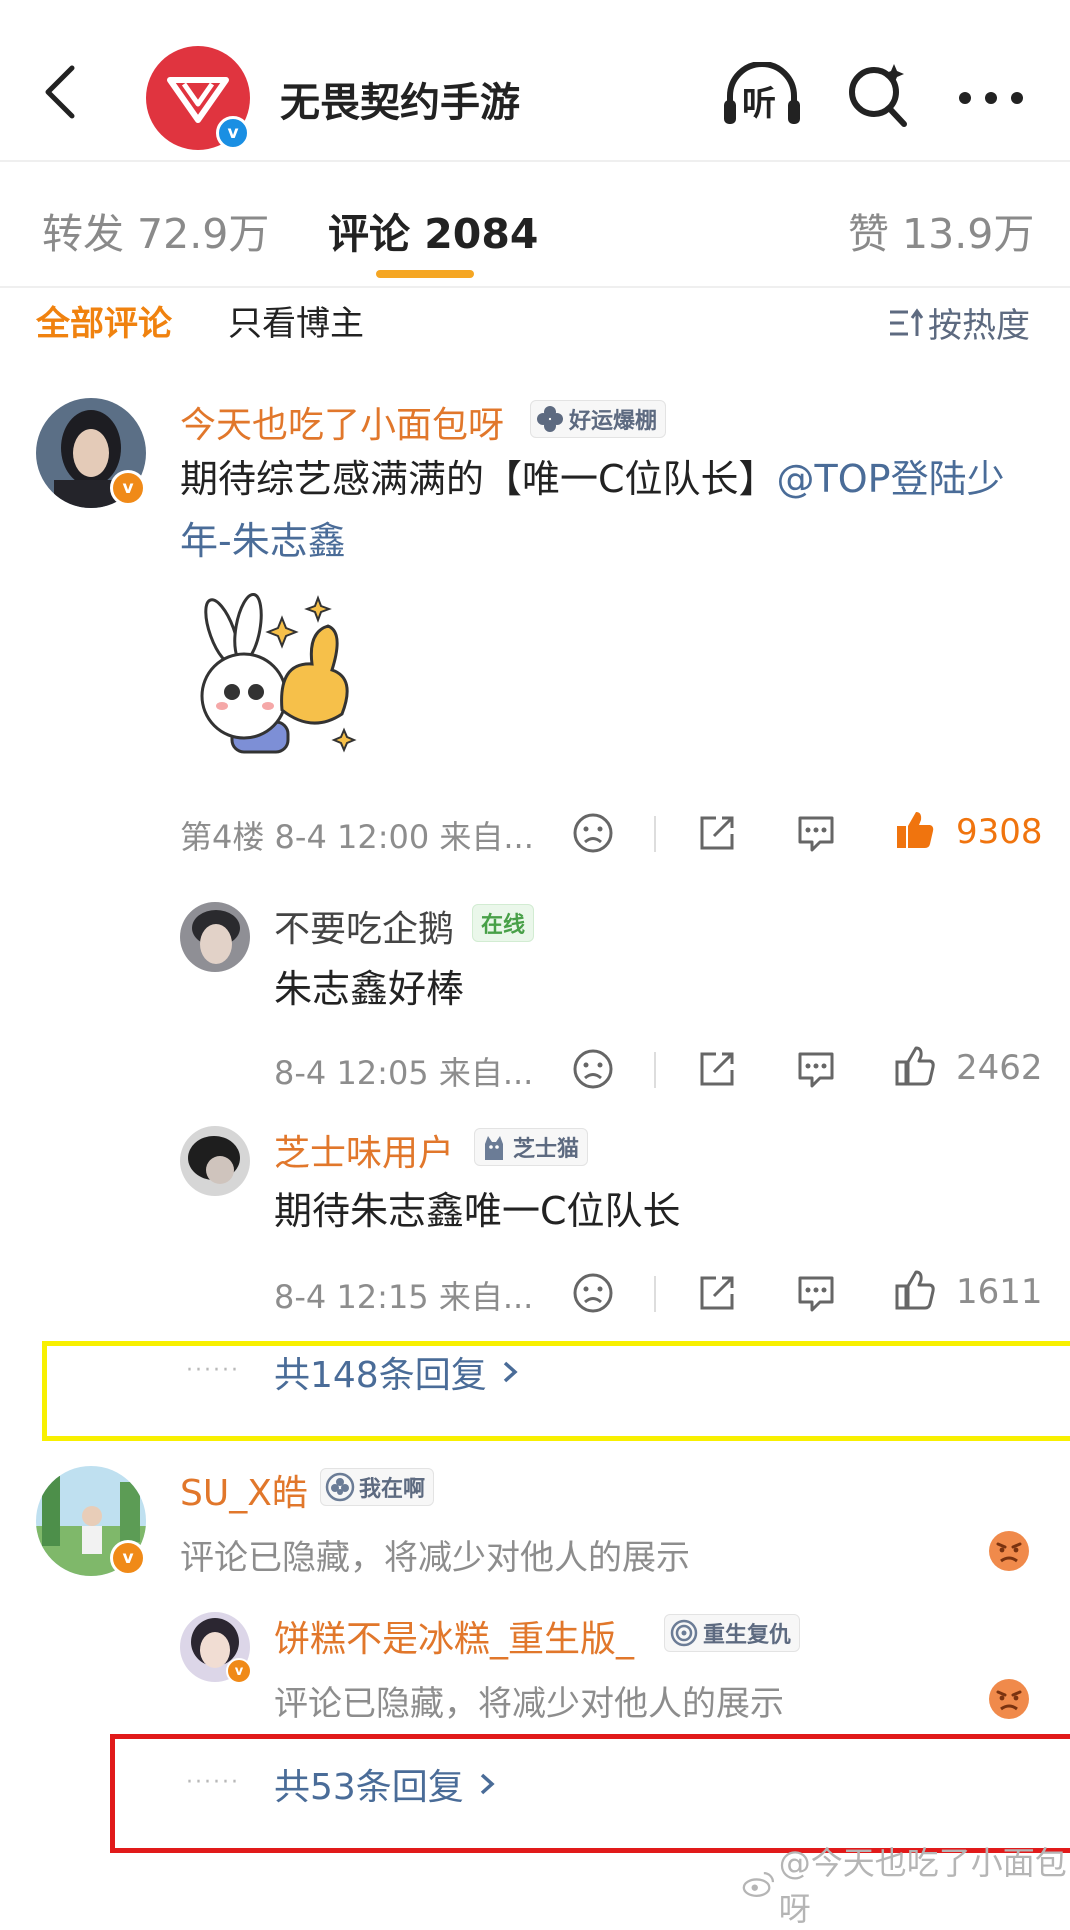 The image size is (1070, 1930). What do you see at coordinates (278, 673) in the screenshot?
I see `bunny-thumbs-up-sticker` at bounding box center [278, 673].